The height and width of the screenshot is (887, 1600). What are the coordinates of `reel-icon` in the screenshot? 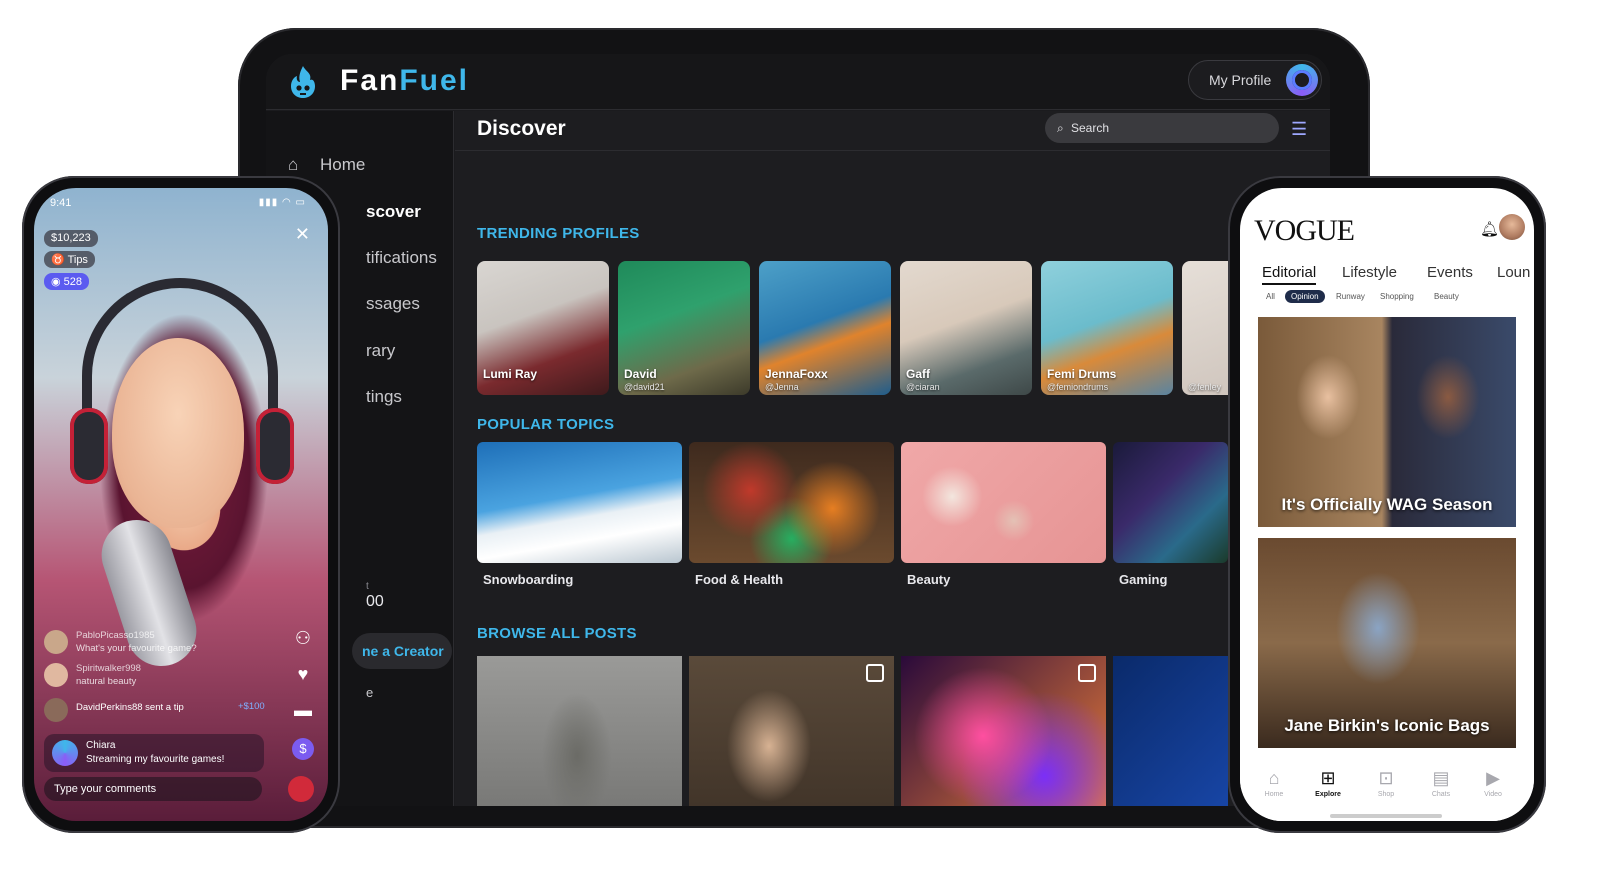 It's located at (1087, 673).